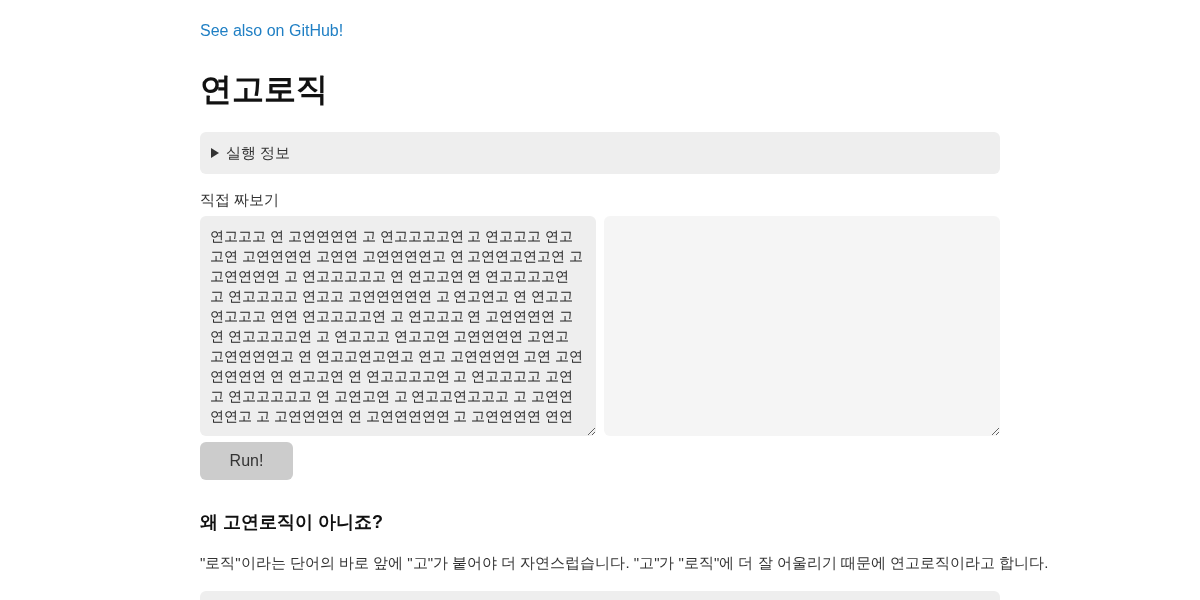 This screenshot has height=600, width=1200. What do you see at coordinates (291, 522) in the screenshot?
I see `faq-heading: 왜 고연로직이 아니죠?` at bounding box center [291, 522].